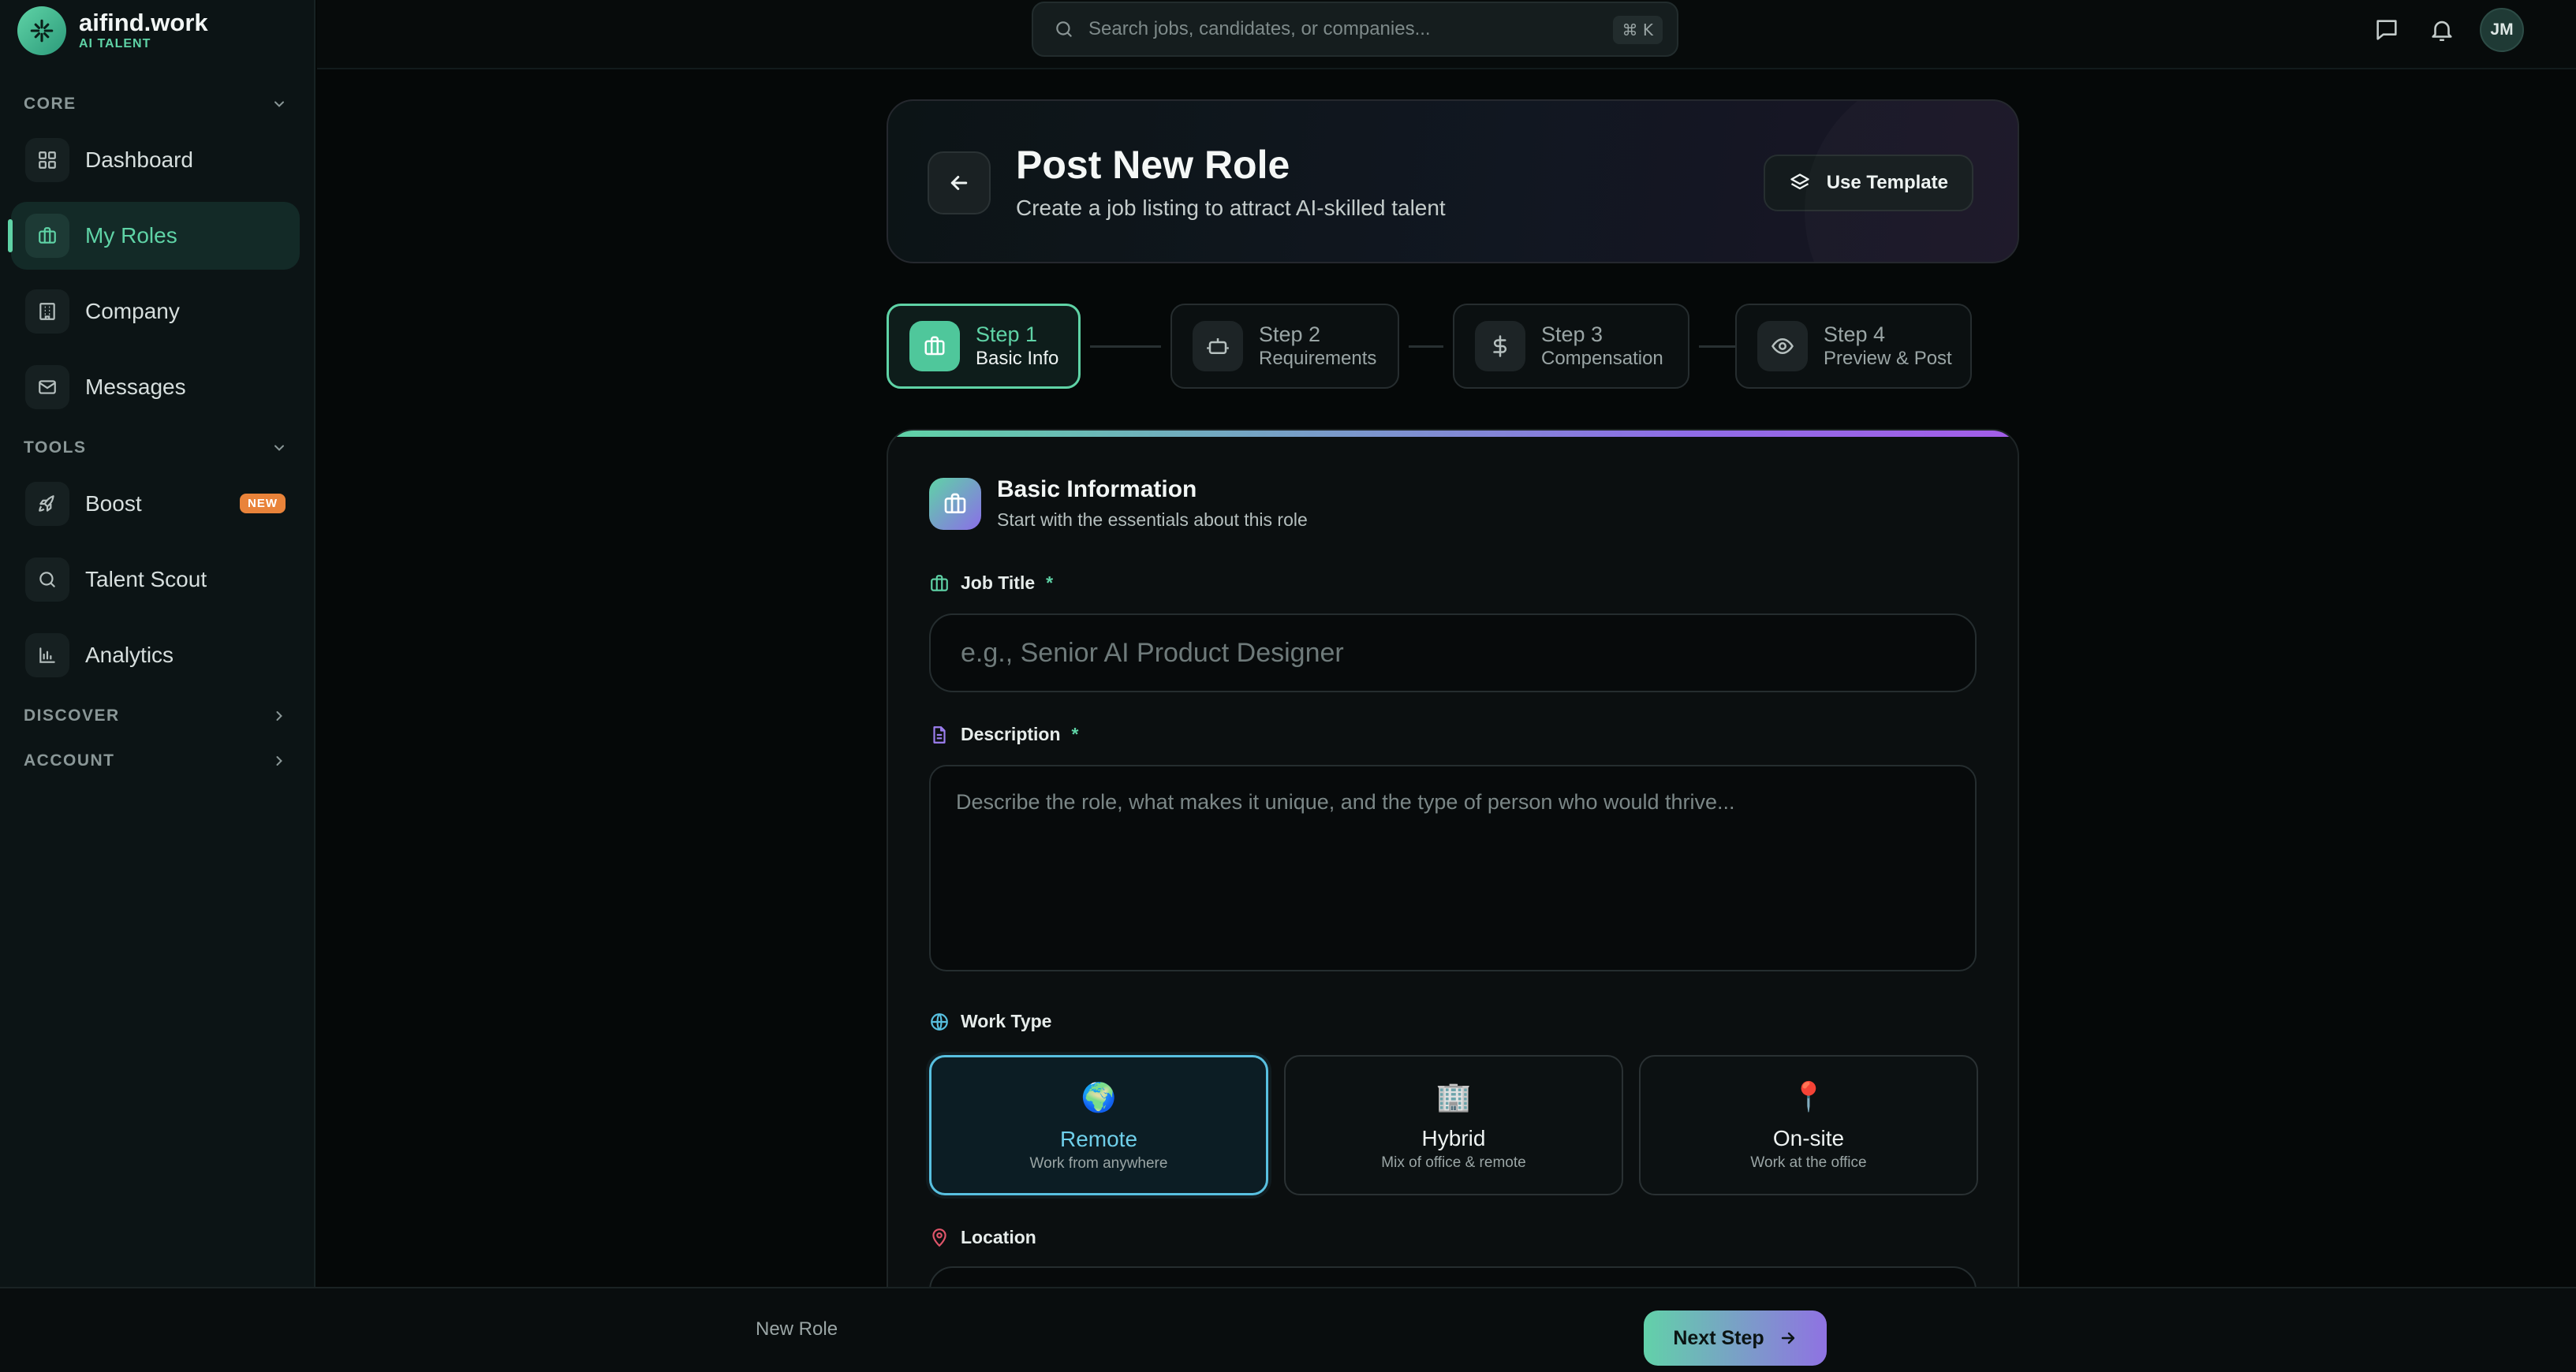 The image size is (2576, 1372). I want to click on description-label: Description *, so click(1003, 734).